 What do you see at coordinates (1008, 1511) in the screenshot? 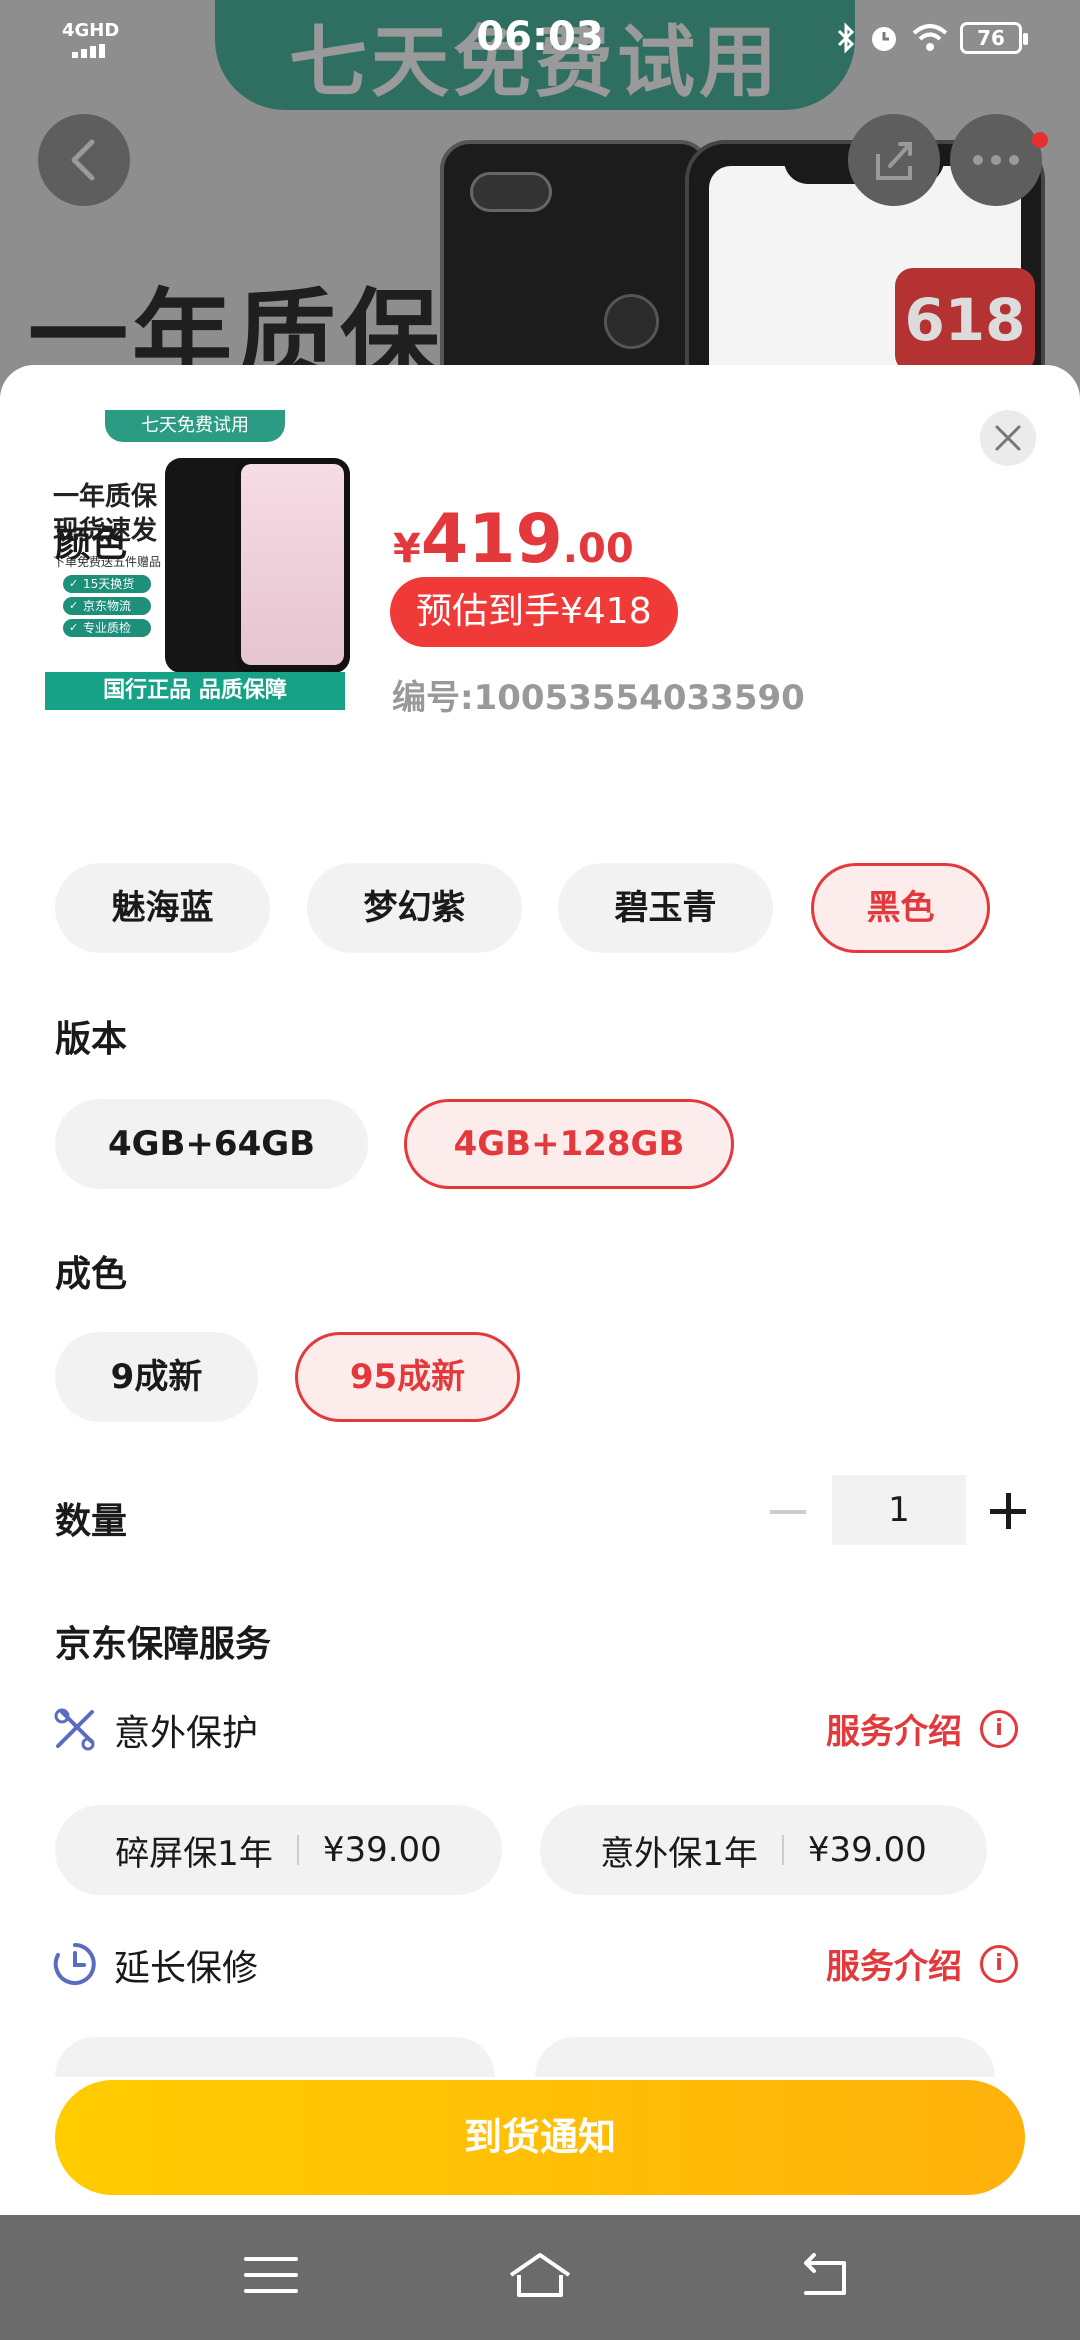
I see `quantity-increase-button` at bounding box center [1008, 1511].